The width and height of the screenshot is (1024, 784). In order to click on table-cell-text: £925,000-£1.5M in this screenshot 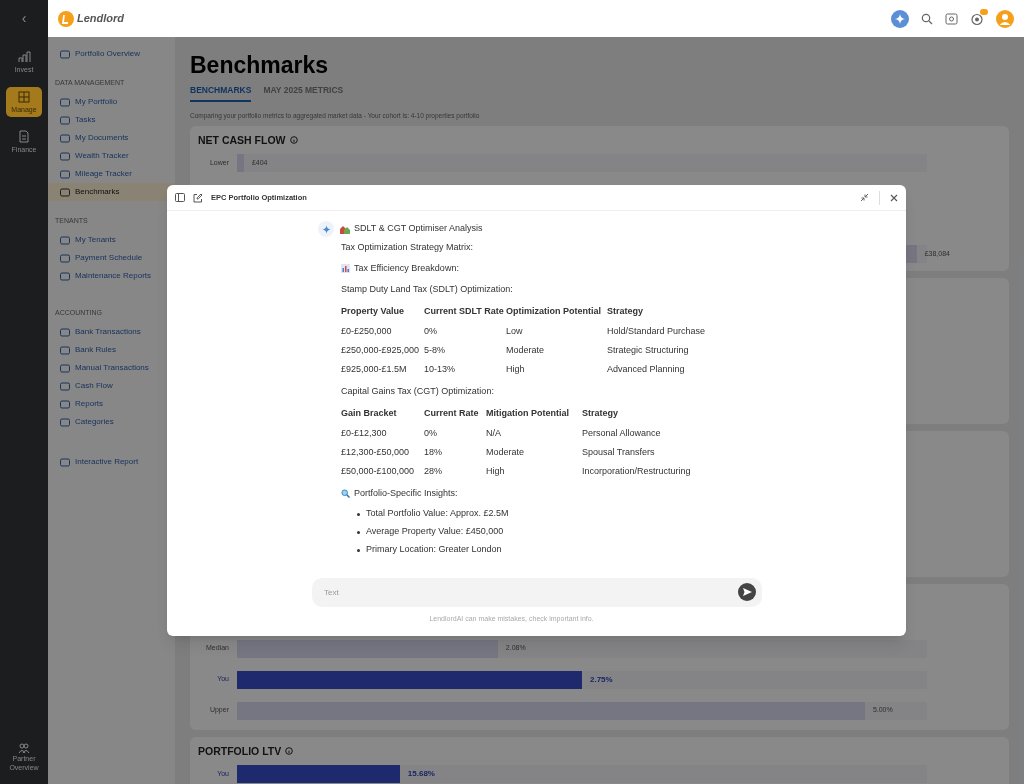, I will do `click(374, 369)`.